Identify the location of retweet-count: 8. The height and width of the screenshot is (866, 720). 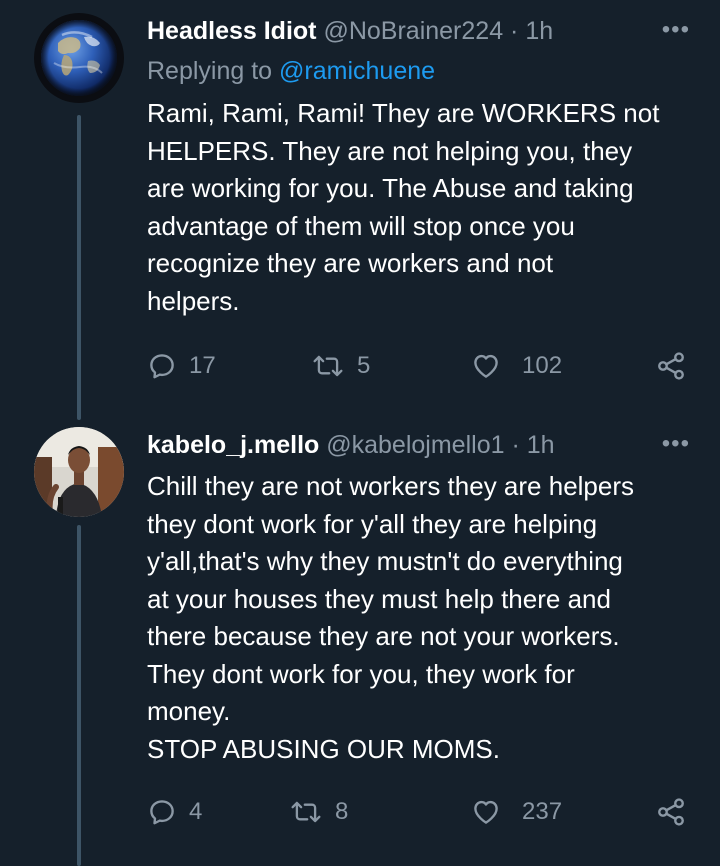
(342, 811).